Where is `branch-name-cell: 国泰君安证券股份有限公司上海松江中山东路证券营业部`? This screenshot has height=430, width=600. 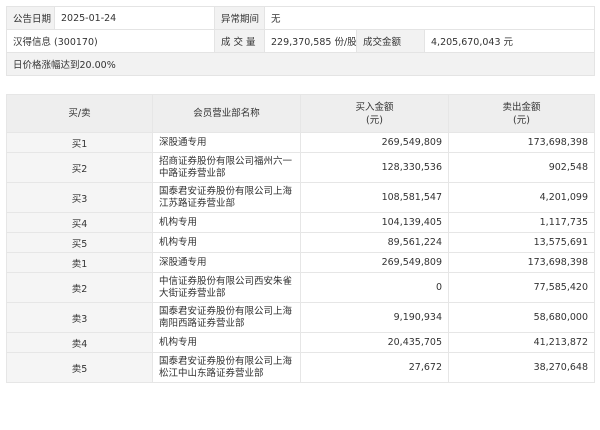 branch-name-cell: 国泰君安证券股份有限公司上海松江中山东路证券营业部 is located at coordinates (226, 367).